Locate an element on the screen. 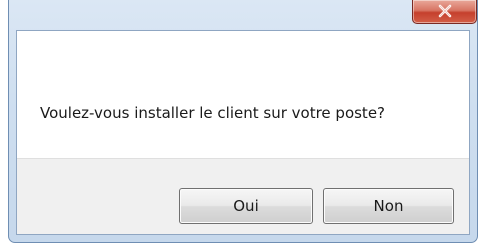 The width and height of the screenshot is (484, 251). no-button: Non is located at coordinates (388, 206).